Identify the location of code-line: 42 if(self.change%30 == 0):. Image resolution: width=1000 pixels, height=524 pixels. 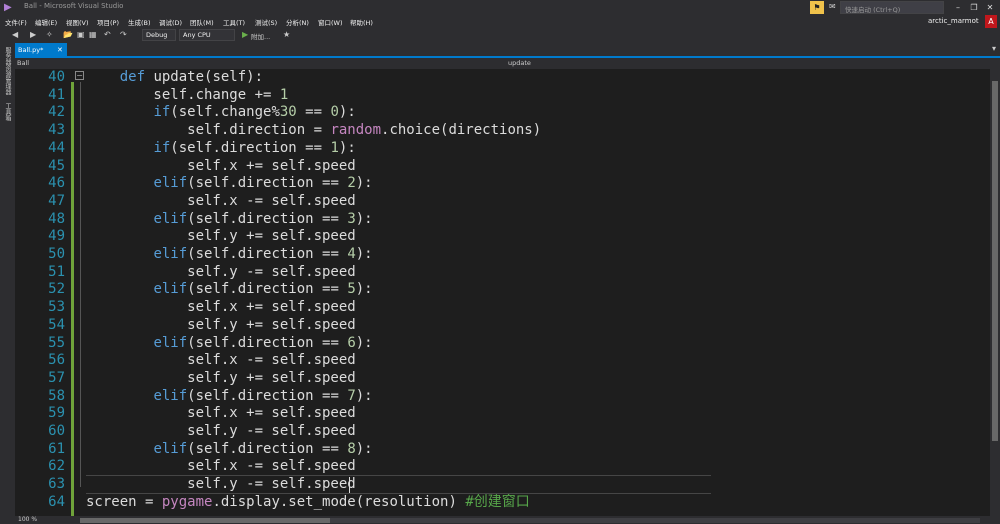
(505, 113).